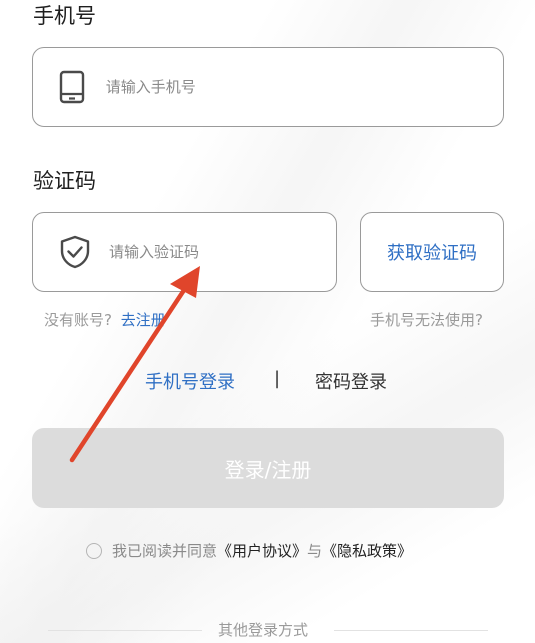 Image resolution: width=535 pixels, height=643 pixels. I want to click on phone-label: 手机号, so click(64, 16).